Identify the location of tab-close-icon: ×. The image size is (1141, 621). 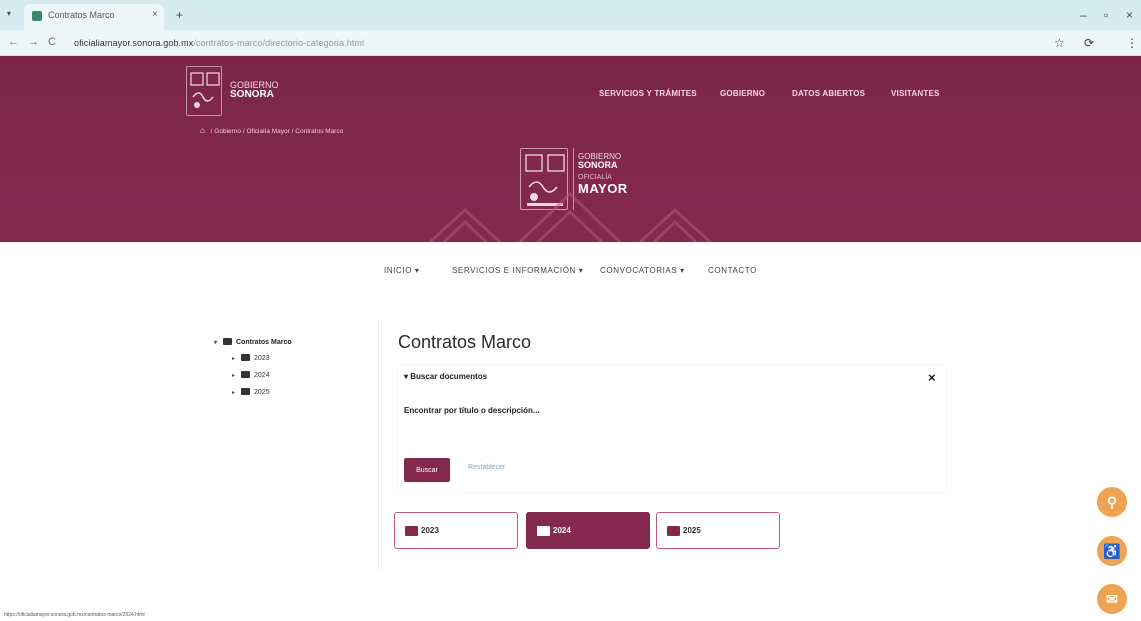
(155, 14).